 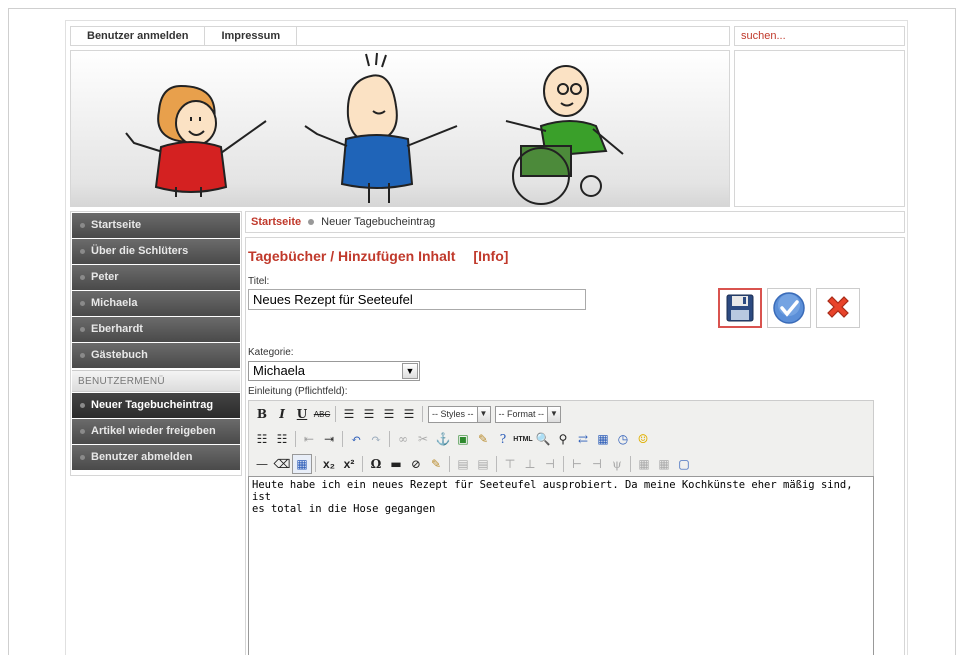 I want to click on delete-col-icon: ψ, so click(x=617, y=464).